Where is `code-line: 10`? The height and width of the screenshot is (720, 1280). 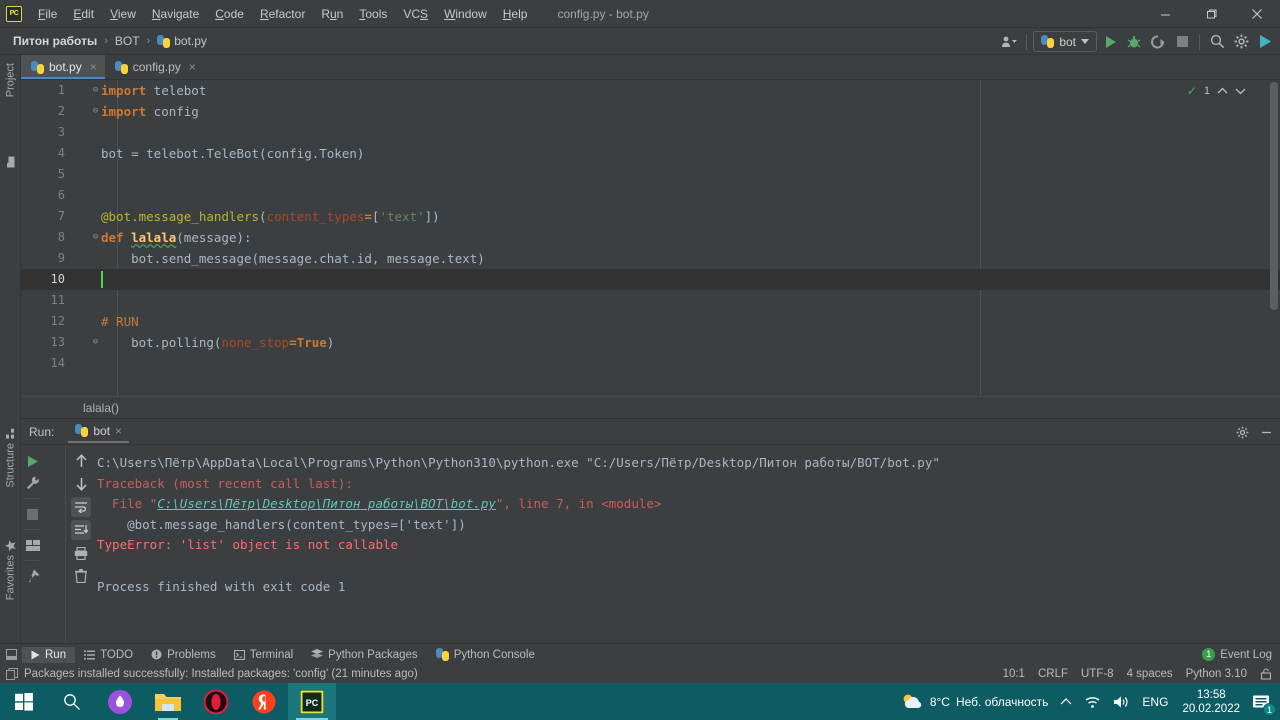 code-line: 10 is located at coordinates (650, 279).